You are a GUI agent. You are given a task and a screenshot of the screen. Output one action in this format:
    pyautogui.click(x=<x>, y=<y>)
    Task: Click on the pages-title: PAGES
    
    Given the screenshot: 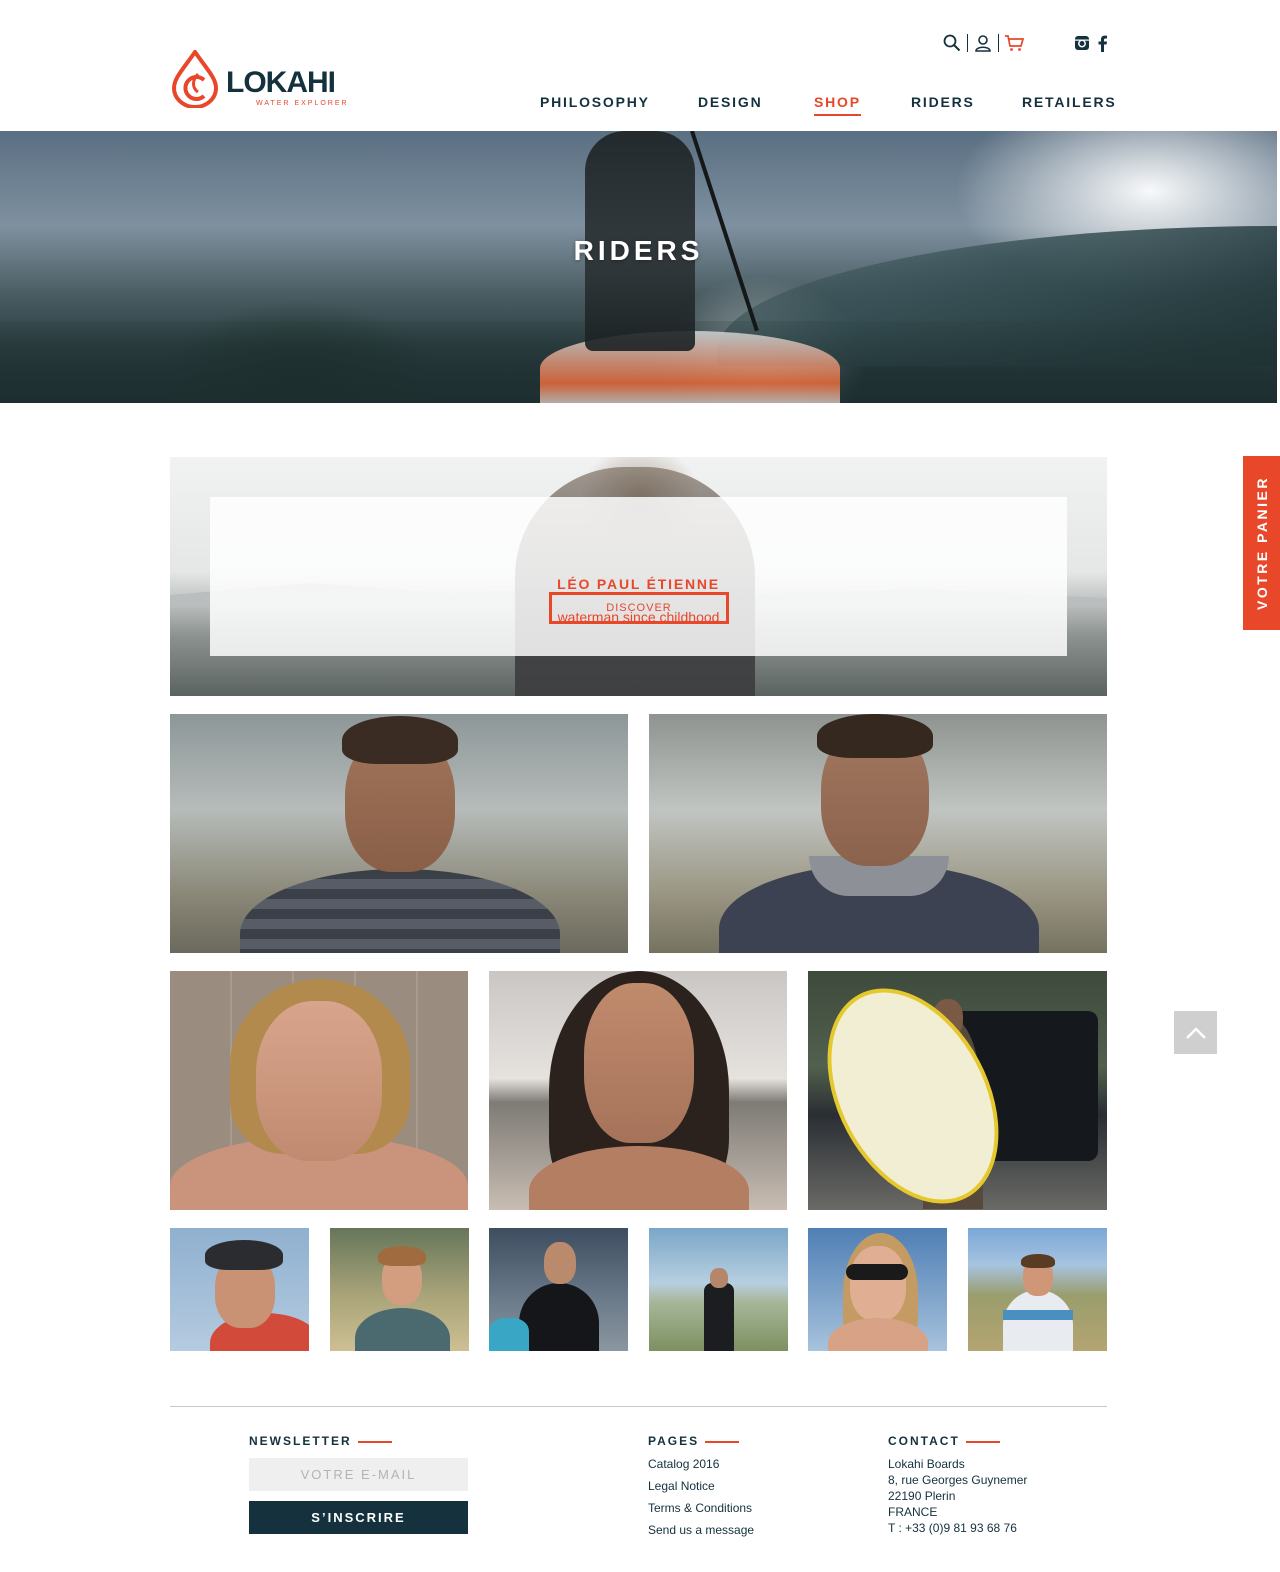 What is the action you would take?
    pyautogui.click(x=693, y=1441)
    